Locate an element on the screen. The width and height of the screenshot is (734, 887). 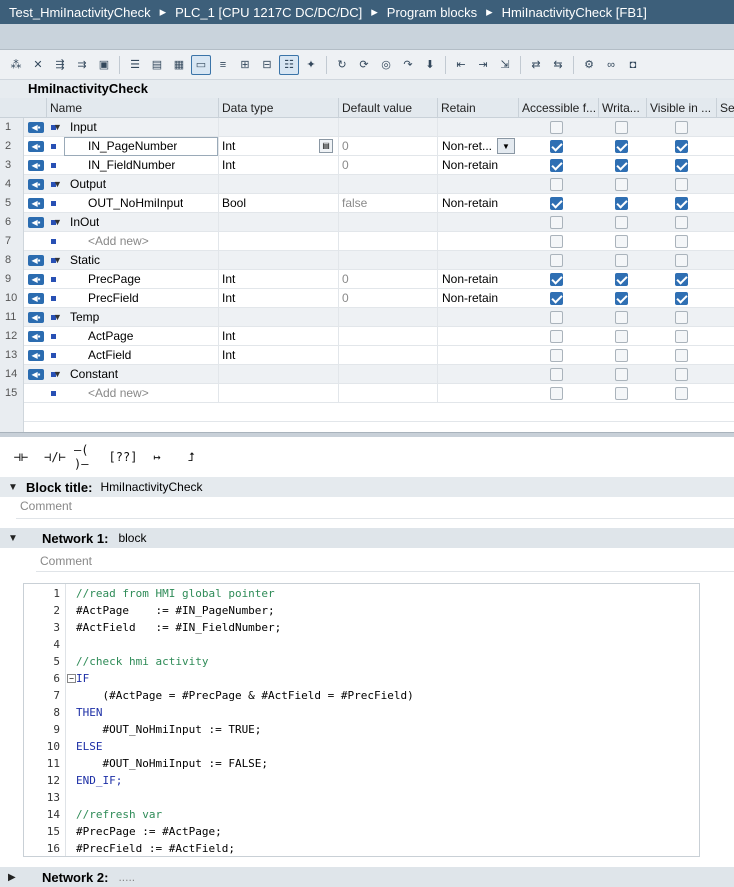
breadcrumb-plc: PLC_1 [CPU 1217C DC/DC/DC] is located at coordinates (268, 12).